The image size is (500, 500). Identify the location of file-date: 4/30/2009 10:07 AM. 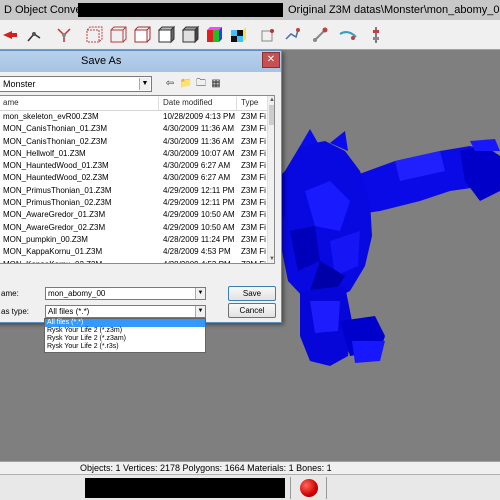
(199, 153).